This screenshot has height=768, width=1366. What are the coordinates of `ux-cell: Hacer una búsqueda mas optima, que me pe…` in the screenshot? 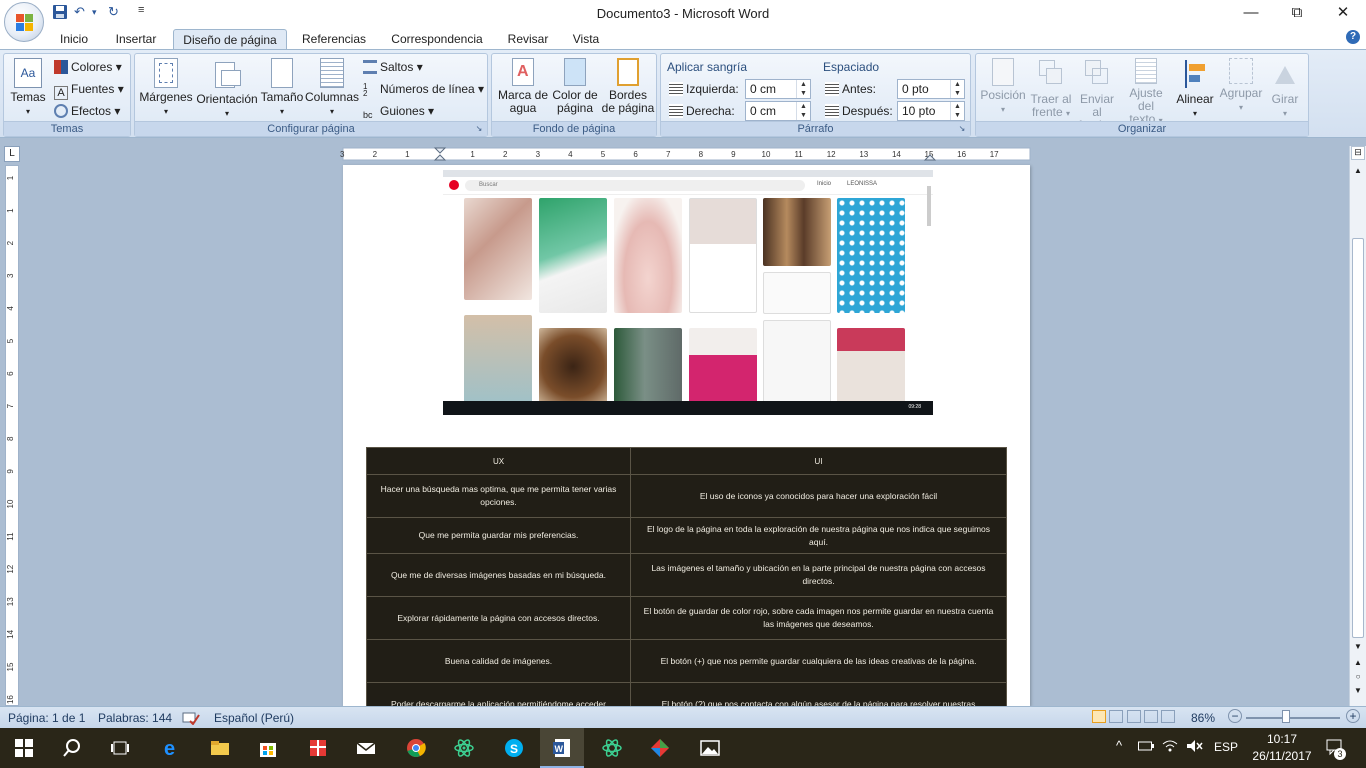 It's located at (498, 496).